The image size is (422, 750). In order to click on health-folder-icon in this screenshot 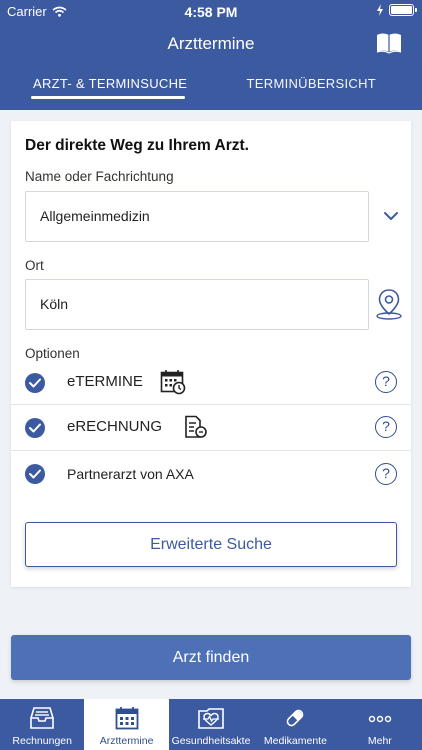, I will do `click(211, 718)`.